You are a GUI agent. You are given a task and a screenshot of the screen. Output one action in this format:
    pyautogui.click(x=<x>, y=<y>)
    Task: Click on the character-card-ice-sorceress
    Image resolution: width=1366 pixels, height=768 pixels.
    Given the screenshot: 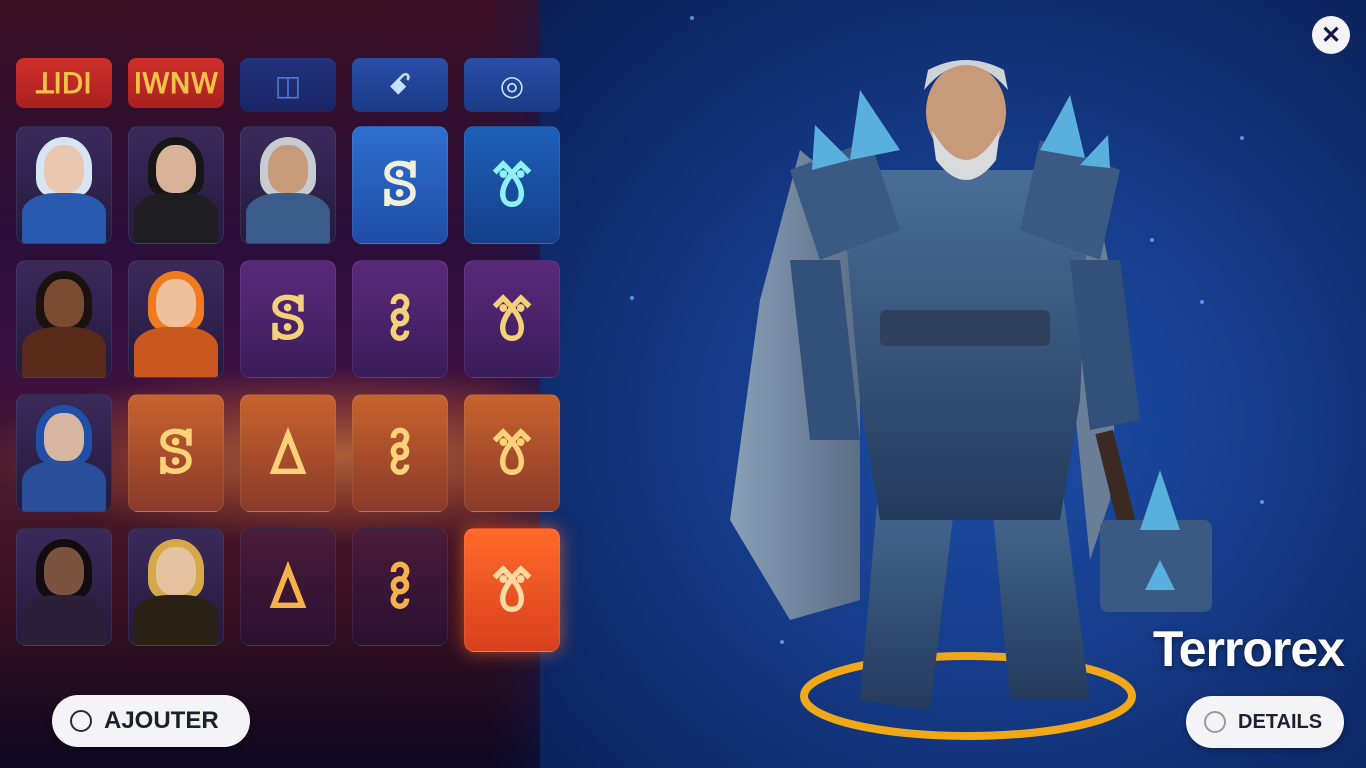 What is the action you would take?
    pyautogui.click(x=64, y=185)
    